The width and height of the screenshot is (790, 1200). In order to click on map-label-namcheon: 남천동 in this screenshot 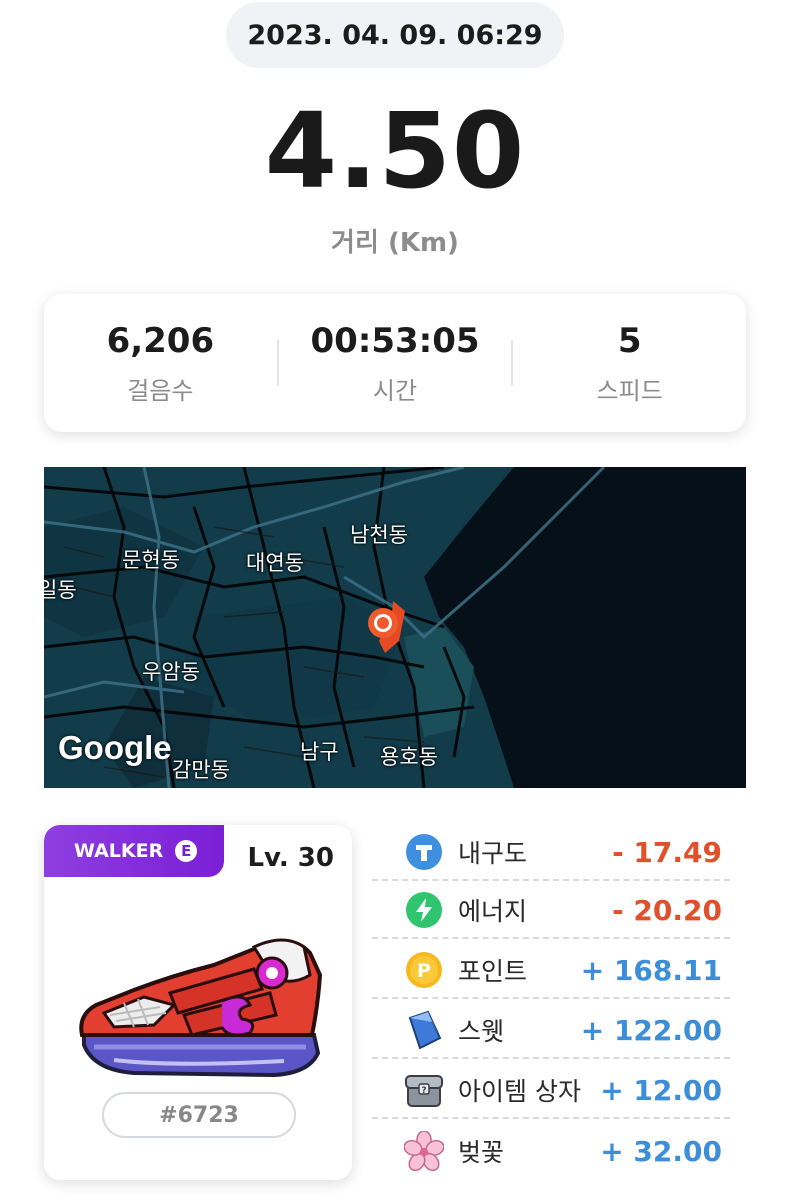, I will do `click(379, 535)`.